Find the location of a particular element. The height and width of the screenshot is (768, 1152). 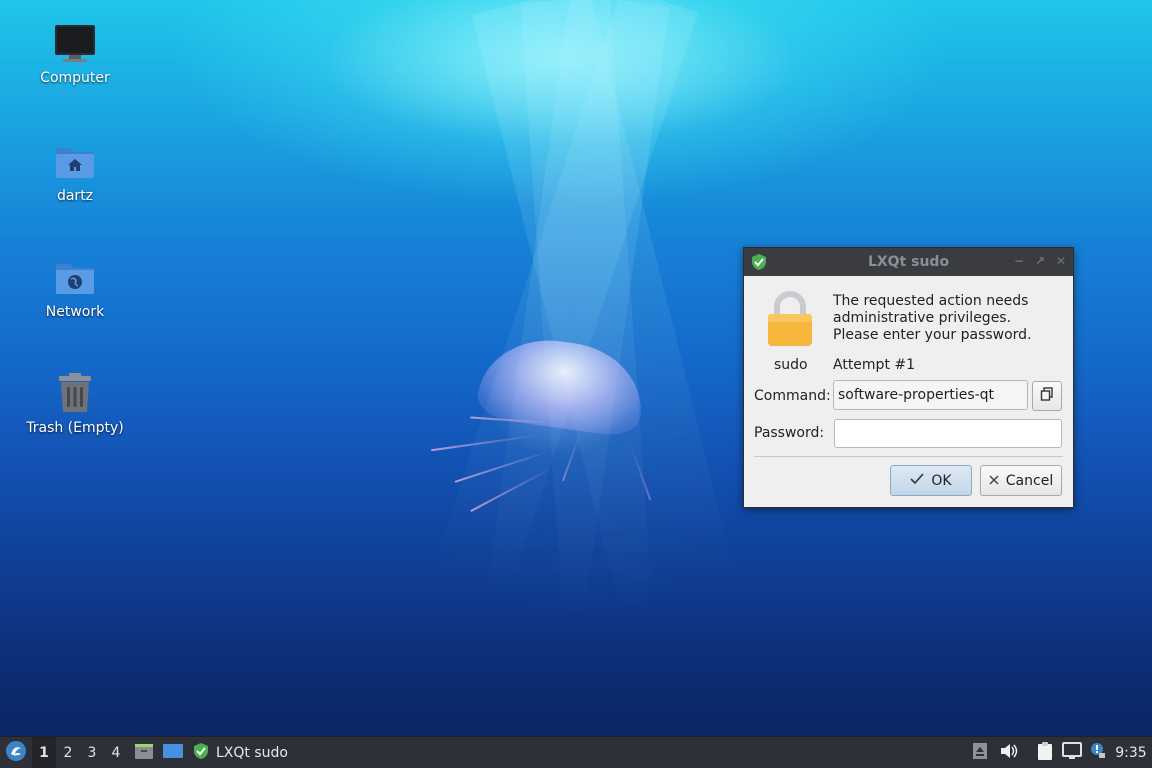

monitor-icon is located at coordinates (75, 44).